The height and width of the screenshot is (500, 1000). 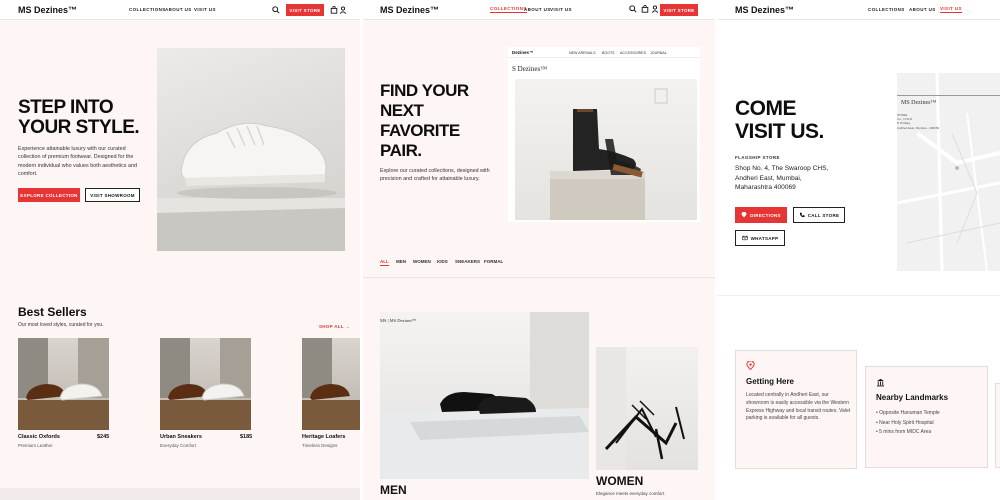 I want to click on call-store-label: CALL STORE, so click(x=823, y=215).